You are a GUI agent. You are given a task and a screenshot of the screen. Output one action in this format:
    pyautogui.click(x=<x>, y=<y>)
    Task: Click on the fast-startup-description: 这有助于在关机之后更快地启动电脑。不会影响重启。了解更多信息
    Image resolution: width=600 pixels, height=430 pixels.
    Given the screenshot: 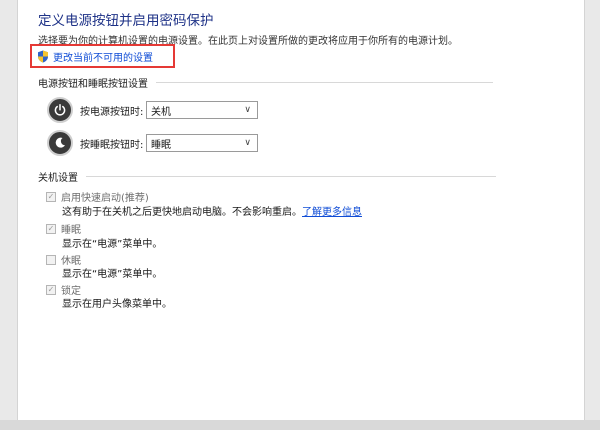 What is the action you would take?
    pyautogui.click(x=212, y=210)
    